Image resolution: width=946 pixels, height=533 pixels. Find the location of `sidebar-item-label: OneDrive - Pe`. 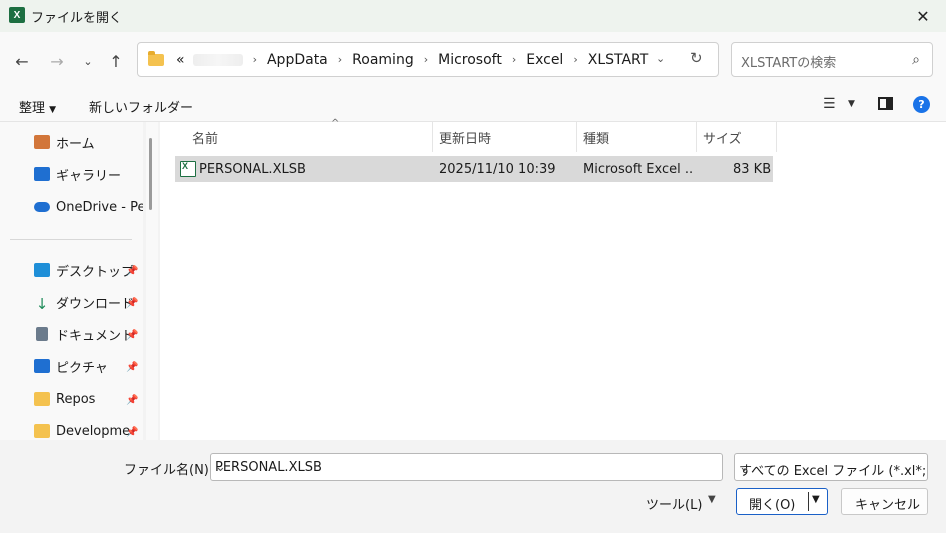

sidebar-item-label: OneDrive - Pe is located at coordinates (99, 207).